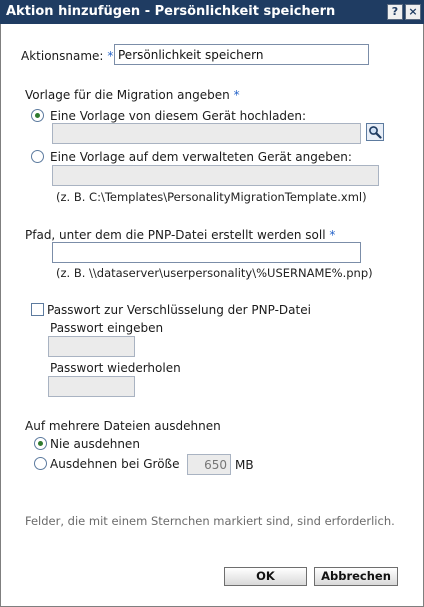  I want to click on ok-button: OK, so click(265, 576).